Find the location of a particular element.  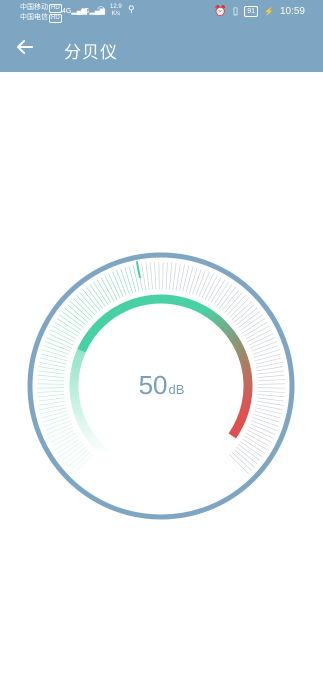

gauge-arc-mid is located at coordinates (142, 323).